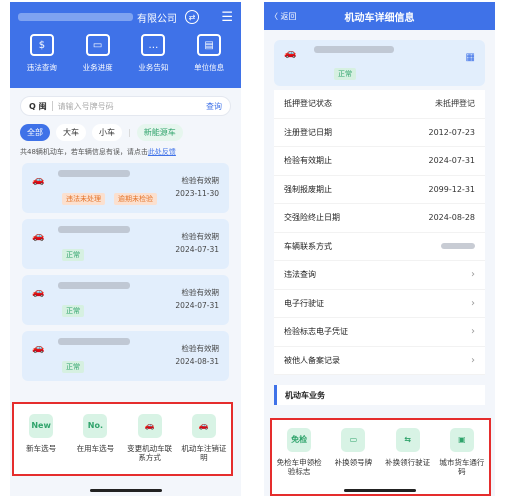  I want to click on plate-search-input: 请输入号牌号码, so click(132, 106).